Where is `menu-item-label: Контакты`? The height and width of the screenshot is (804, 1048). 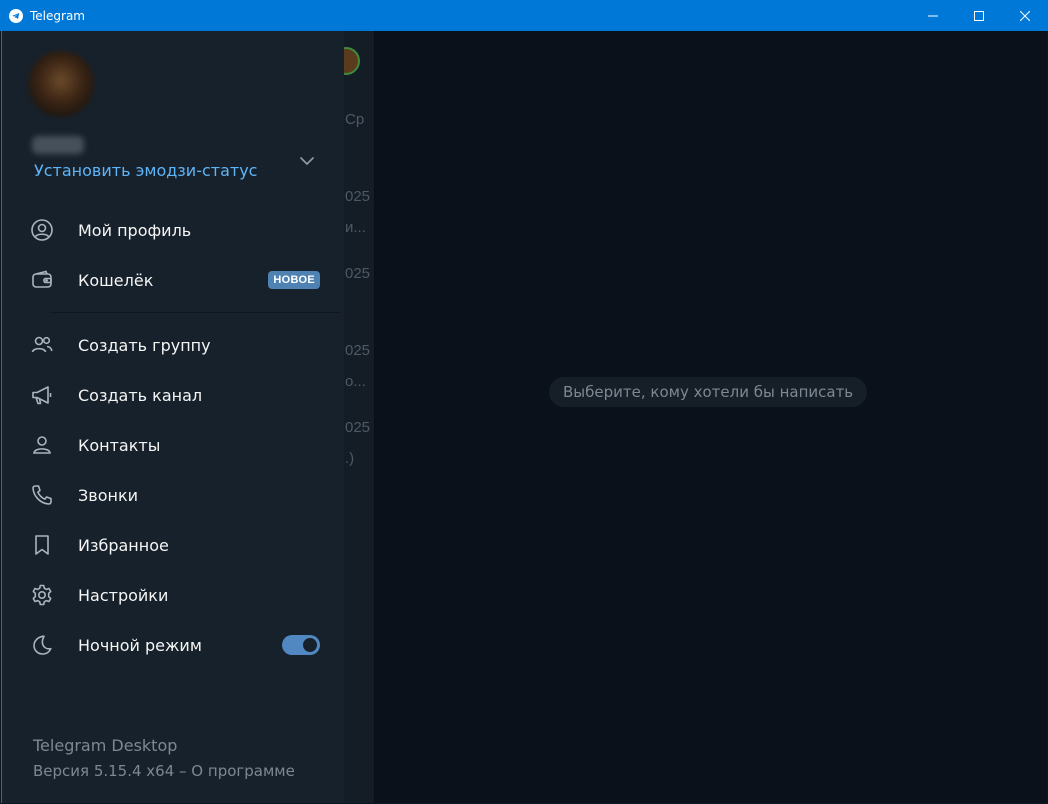
menu-item-label: Контакты is located at coordinates (119, 445).